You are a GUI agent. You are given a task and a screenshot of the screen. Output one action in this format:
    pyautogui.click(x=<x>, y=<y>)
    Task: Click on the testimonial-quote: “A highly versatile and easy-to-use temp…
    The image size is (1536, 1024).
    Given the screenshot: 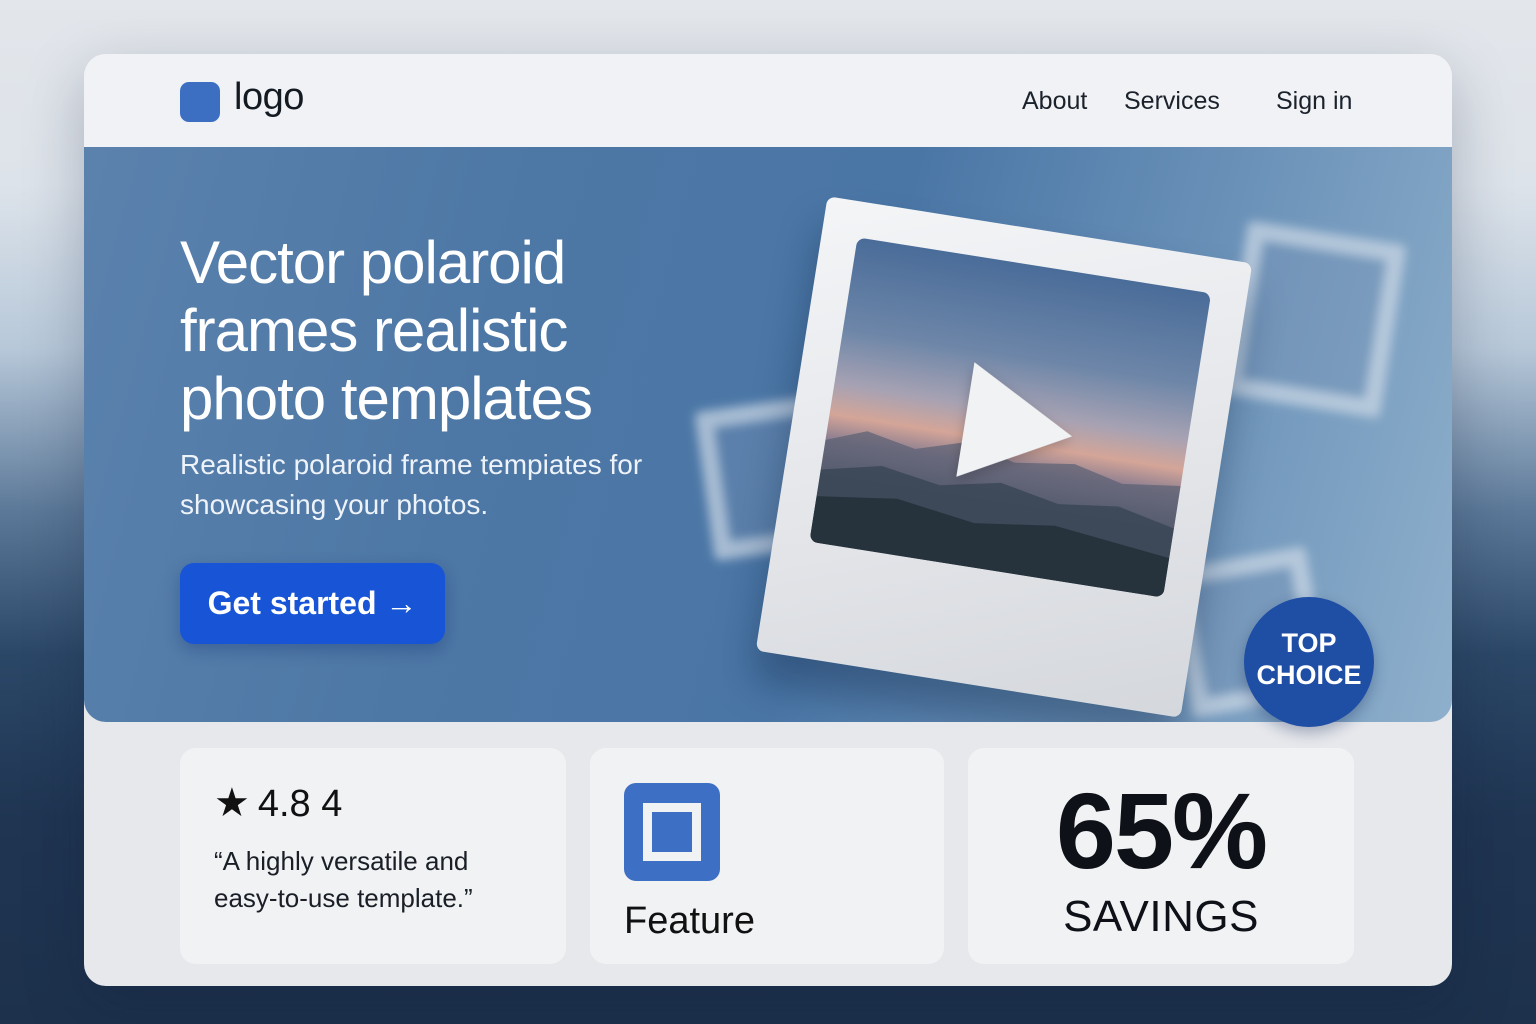 What is the action you would take?
    pyautogui.click(x=343, y=879)
    